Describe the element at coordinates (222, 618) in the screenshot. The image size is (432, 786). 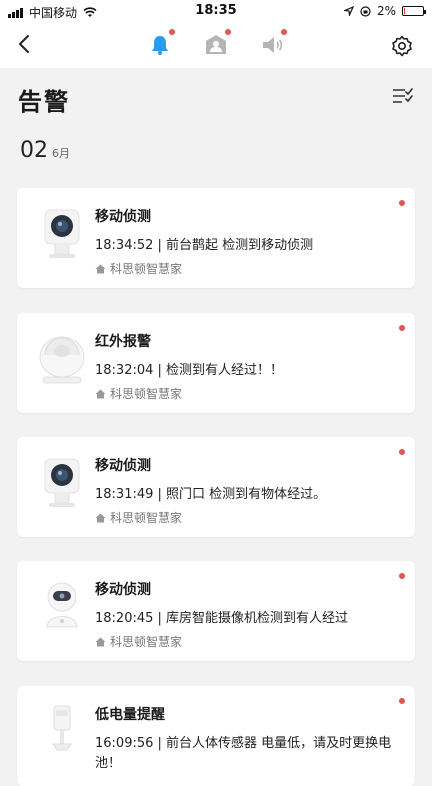
I see `alert-detail: 18:20:45 | 库房智能摄像机检测到有人经过` at that location.